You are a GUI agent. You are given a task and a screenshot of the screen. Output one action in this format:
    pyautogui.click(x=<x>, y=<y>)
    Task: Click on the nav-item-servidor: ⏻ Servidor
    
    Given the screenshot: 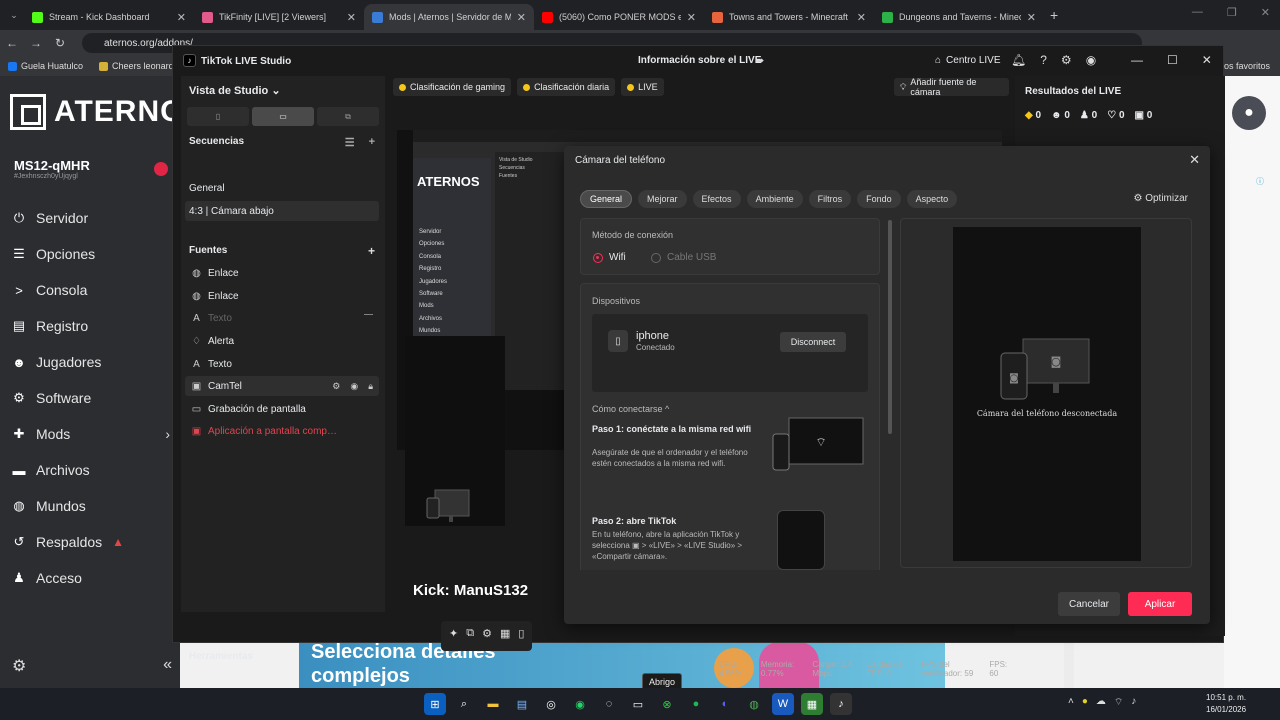 What is the action you would take?
    pyautogui.click(x=92, y=218)
    